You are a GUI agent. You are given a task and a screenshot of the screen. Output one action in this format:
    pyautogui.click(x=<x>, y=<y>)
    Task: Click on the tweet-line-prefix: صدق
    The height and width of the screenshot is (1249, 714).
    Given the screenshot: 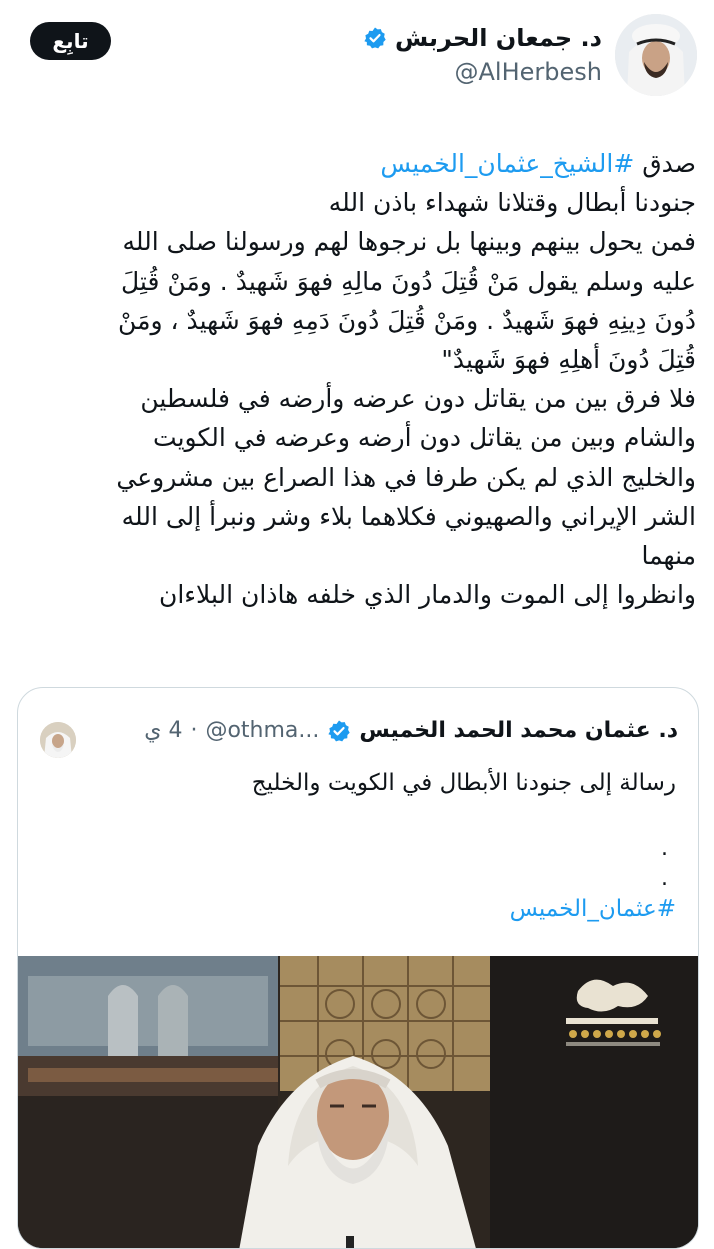 What is the action you would take?
    pyautogui.click(x=665, y=163)
    